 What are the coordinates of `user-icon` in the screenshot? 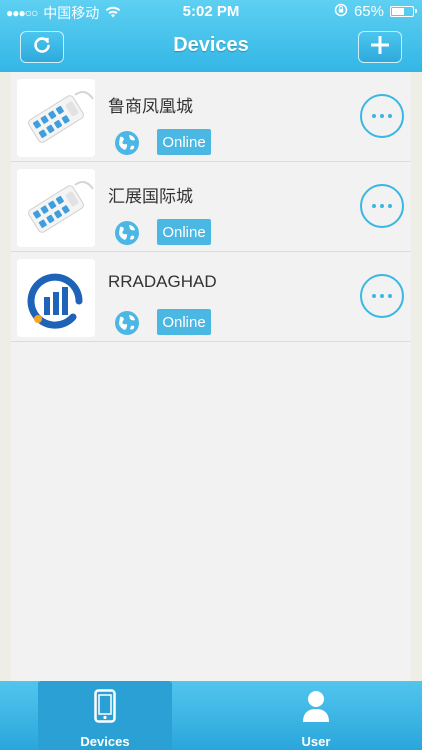 It's located at (316, 708).